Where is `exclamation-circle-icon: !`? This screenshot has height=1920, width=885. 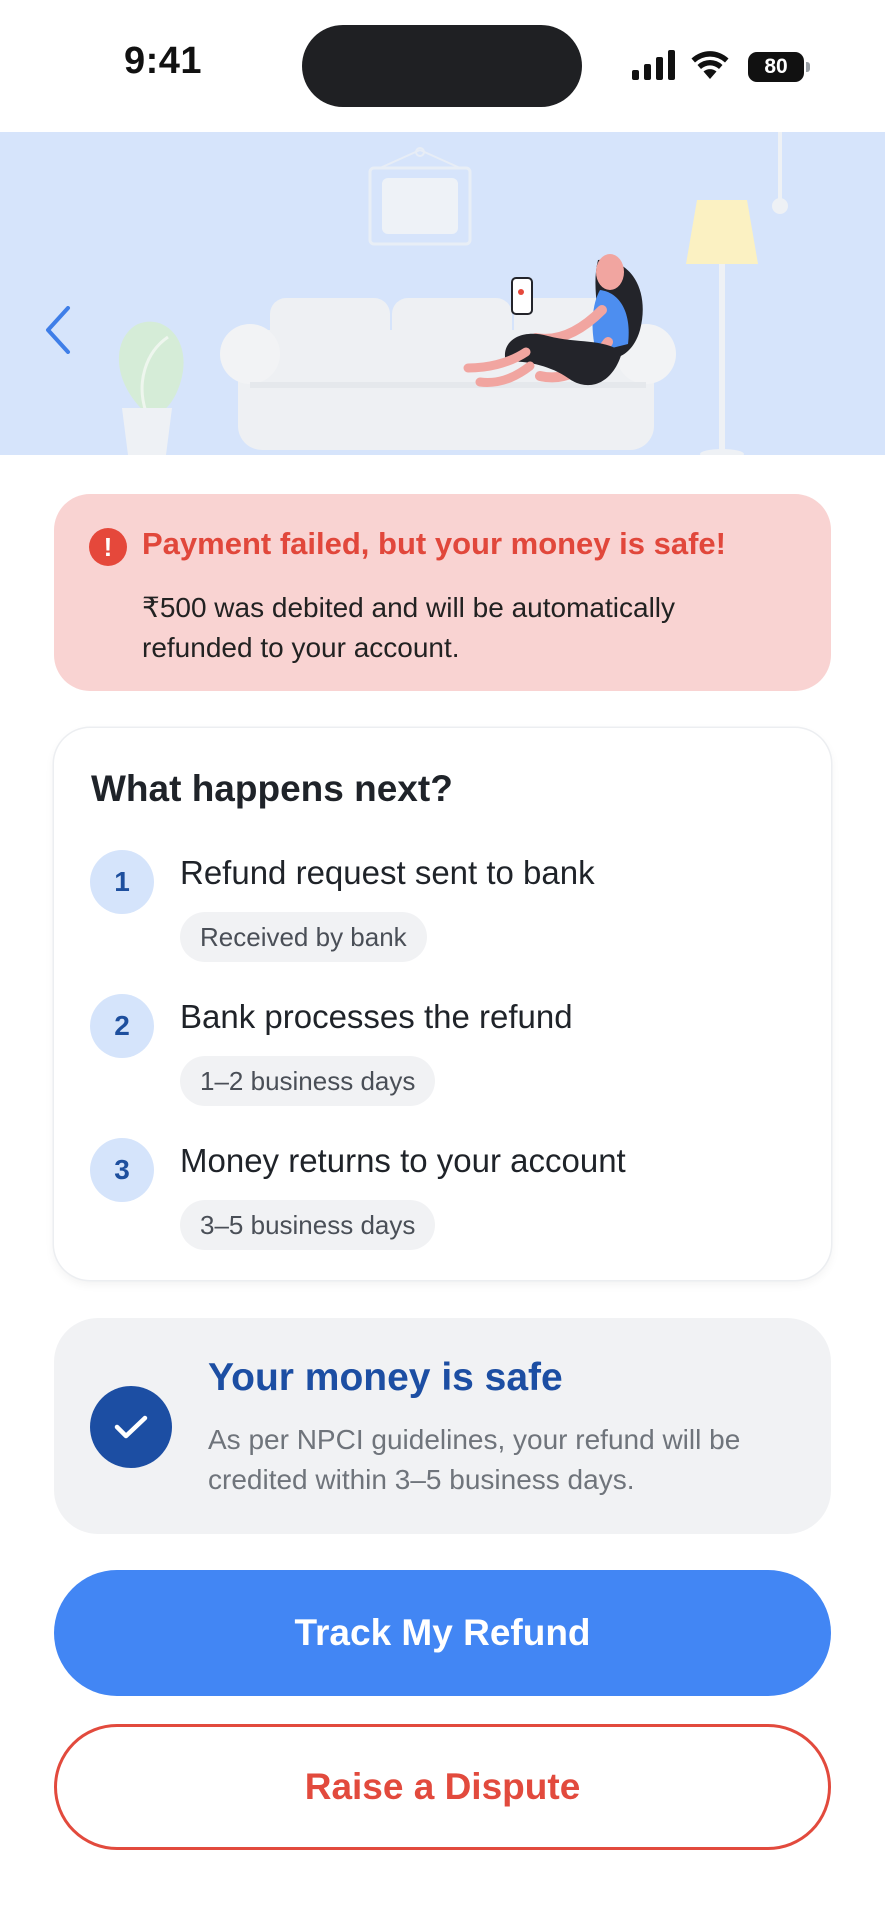 exclamation-circle-icon: ! is located at coordinates (108, 547).